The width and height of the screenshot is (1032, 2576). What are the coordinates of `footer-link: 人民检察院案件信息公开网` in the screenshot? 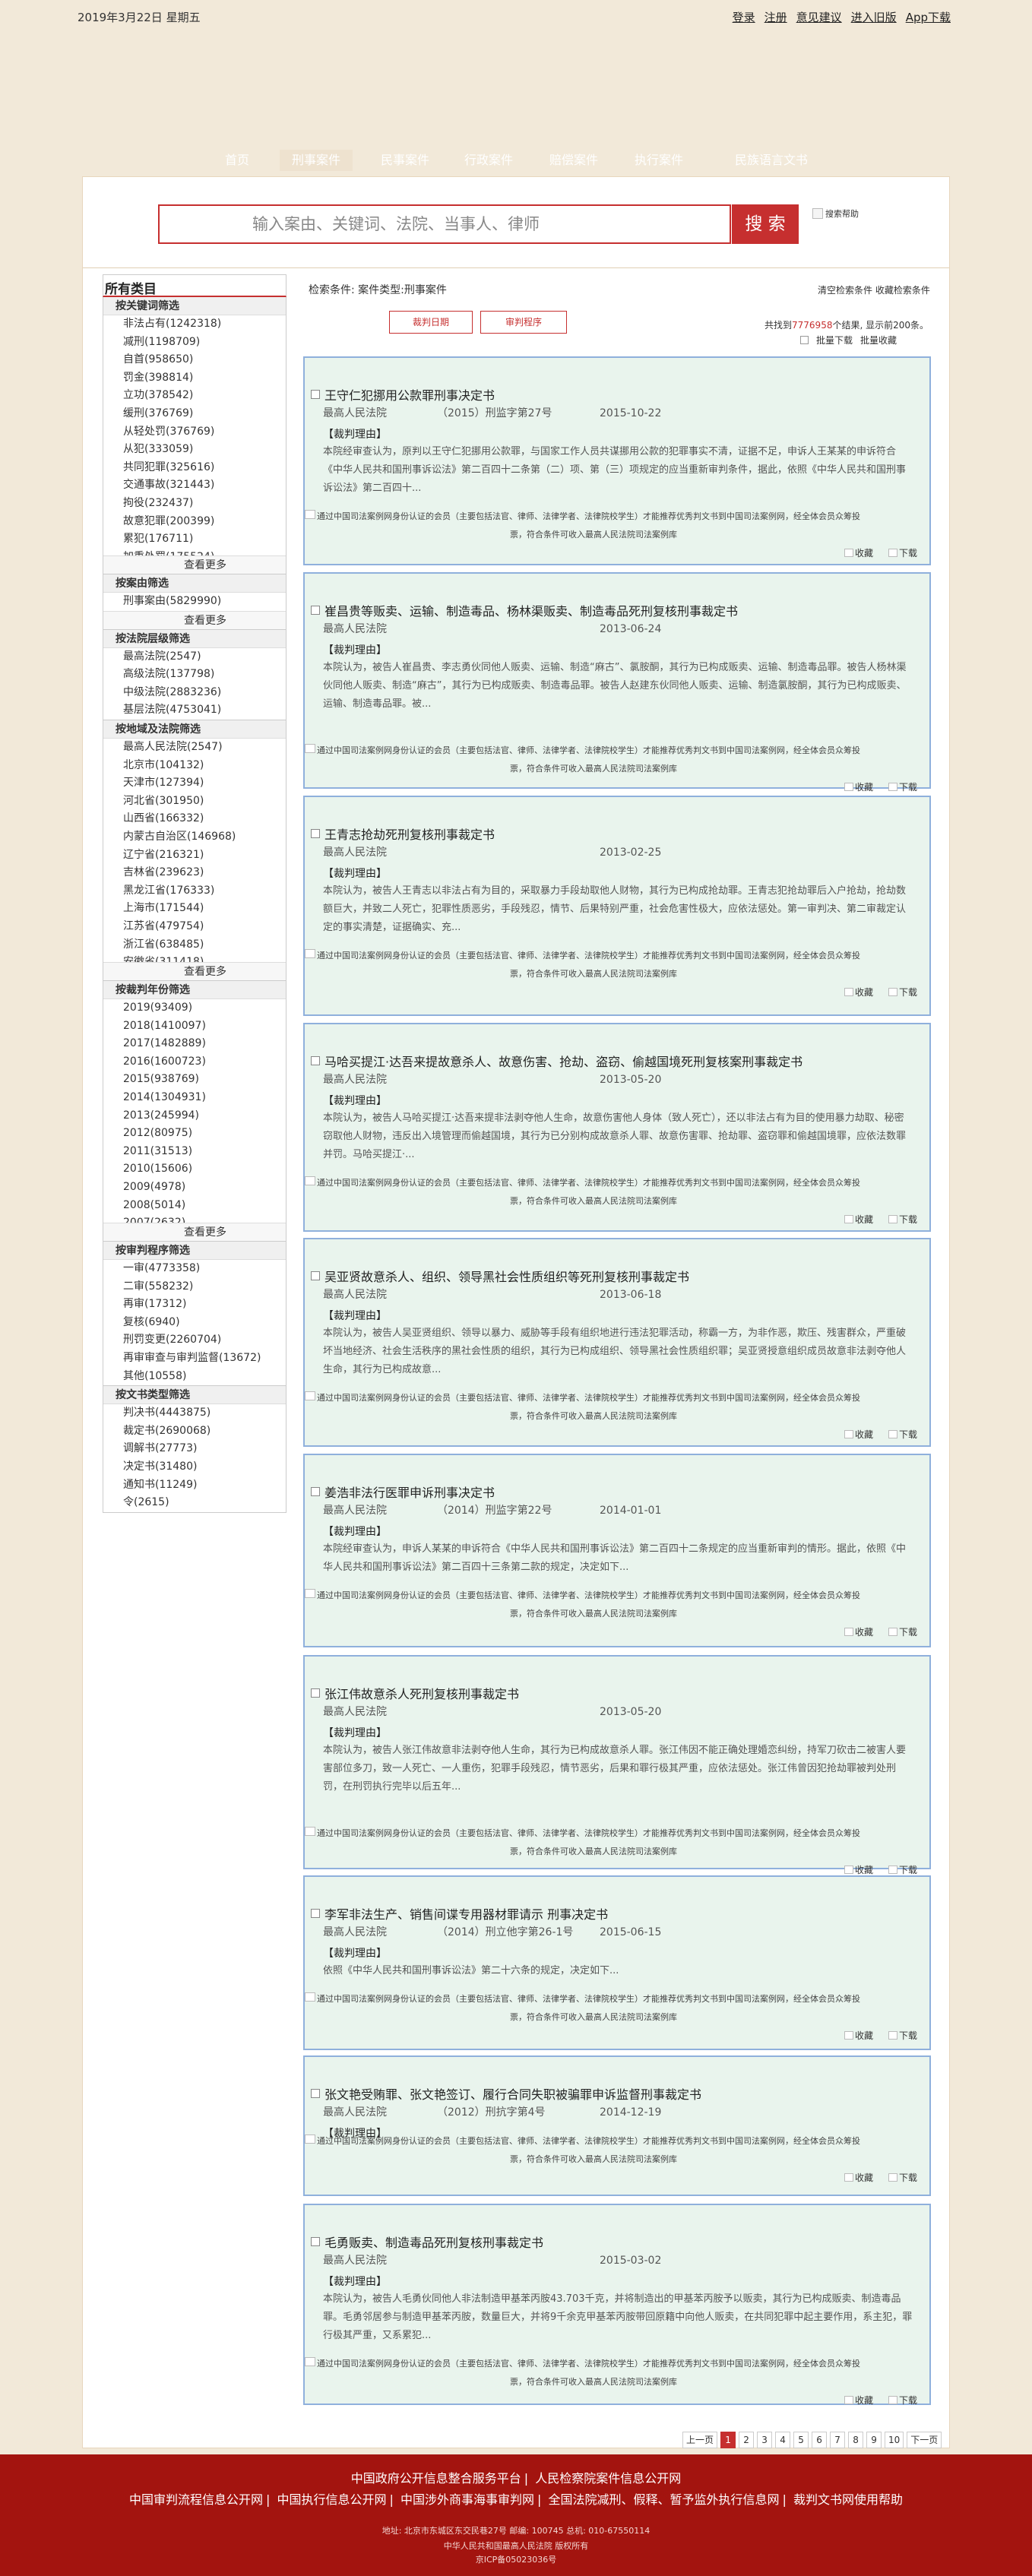 It's located at (608, 2478).